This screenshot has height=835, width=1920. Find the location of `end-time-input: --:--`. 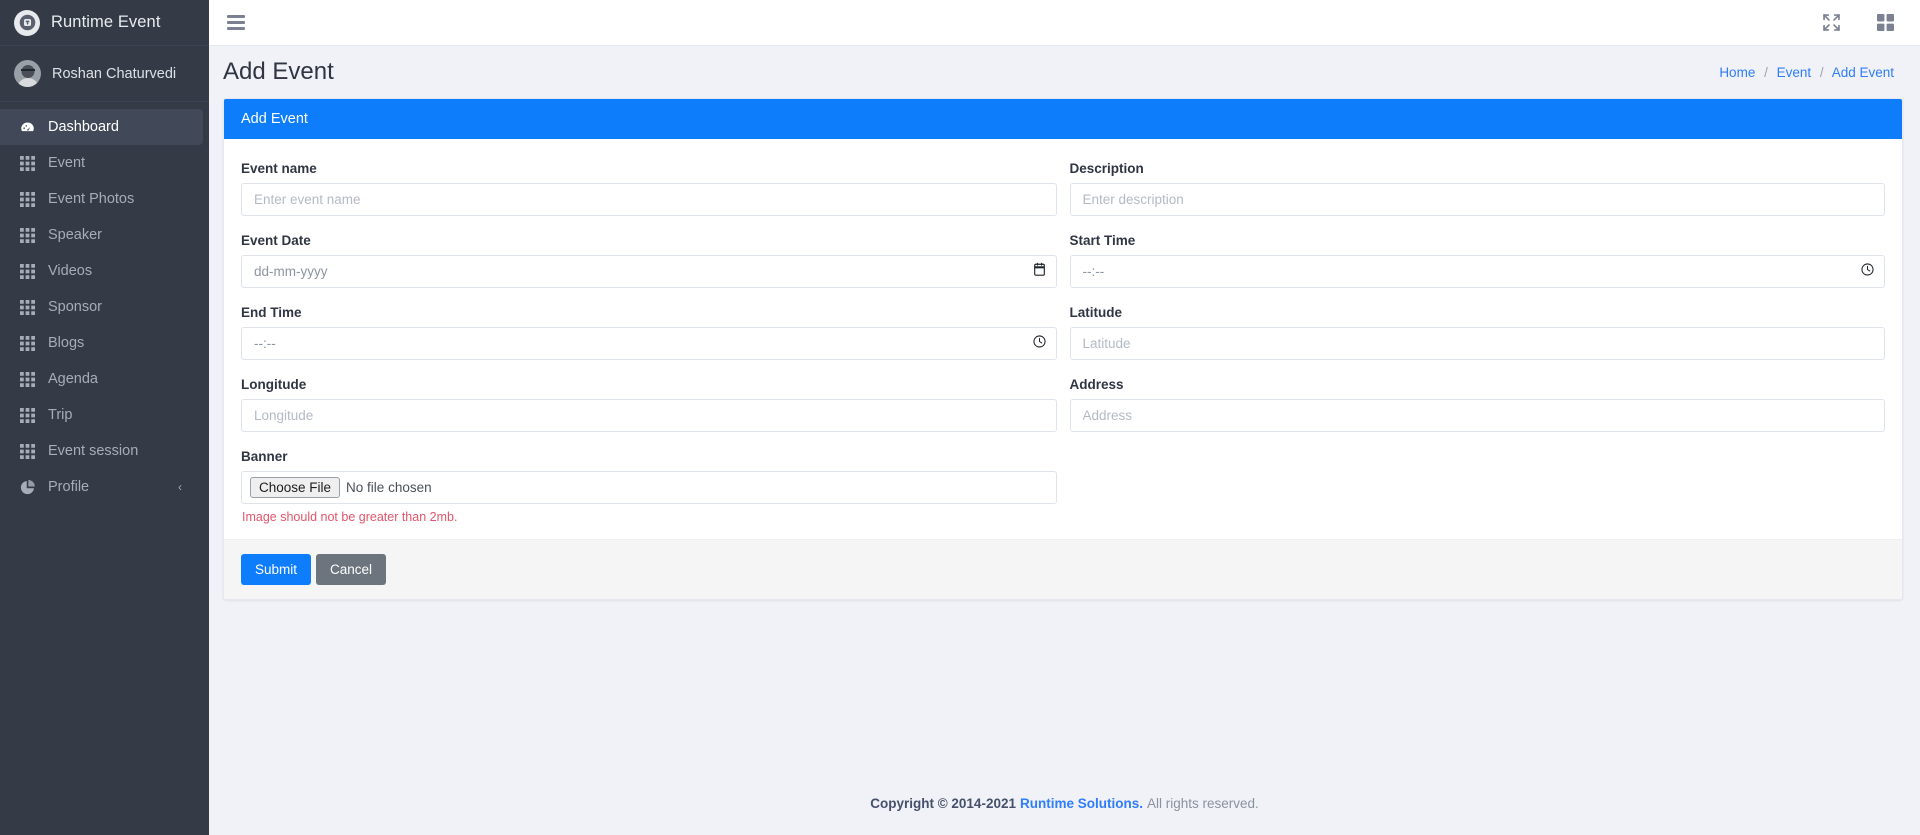

end-time-input: --:-- is located at coordinates (649, 343).